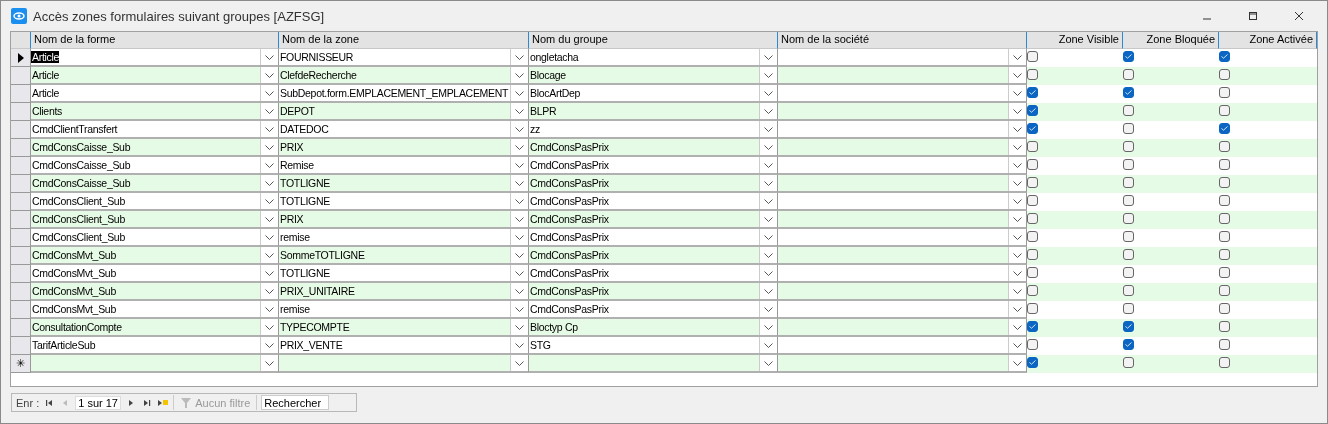 The height and width of the screenshot is (424, 1328). I want to click on combo-cell: zz, so click(644, 129).